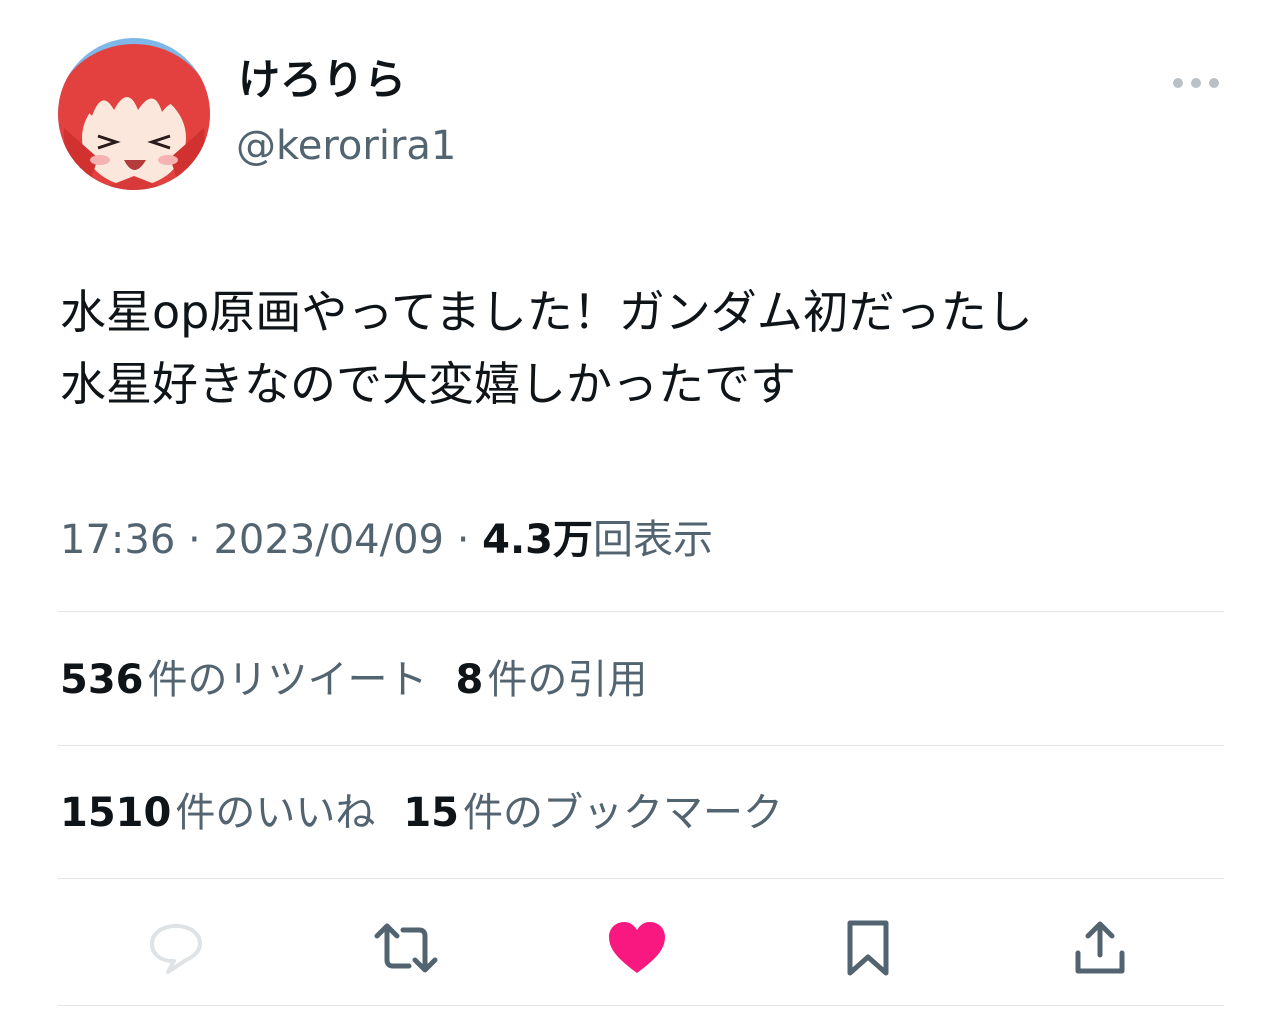 The width and height of the screenshot is (1282, 1035). What do you see at coordinates (102, 680) in the screenshot?
I see `retweets-count: 536` at bounding box center [102, 680].